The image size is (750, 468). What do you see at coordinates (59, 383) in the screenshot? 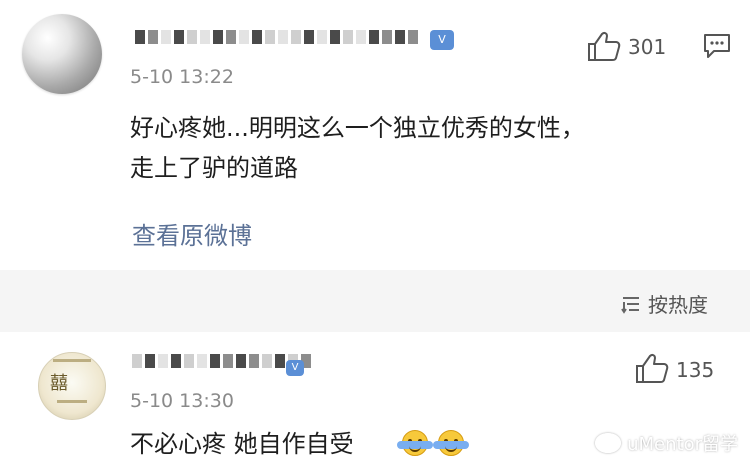
I see `avatar-seal-graphic: 囍` at bounding box center [59, 383].